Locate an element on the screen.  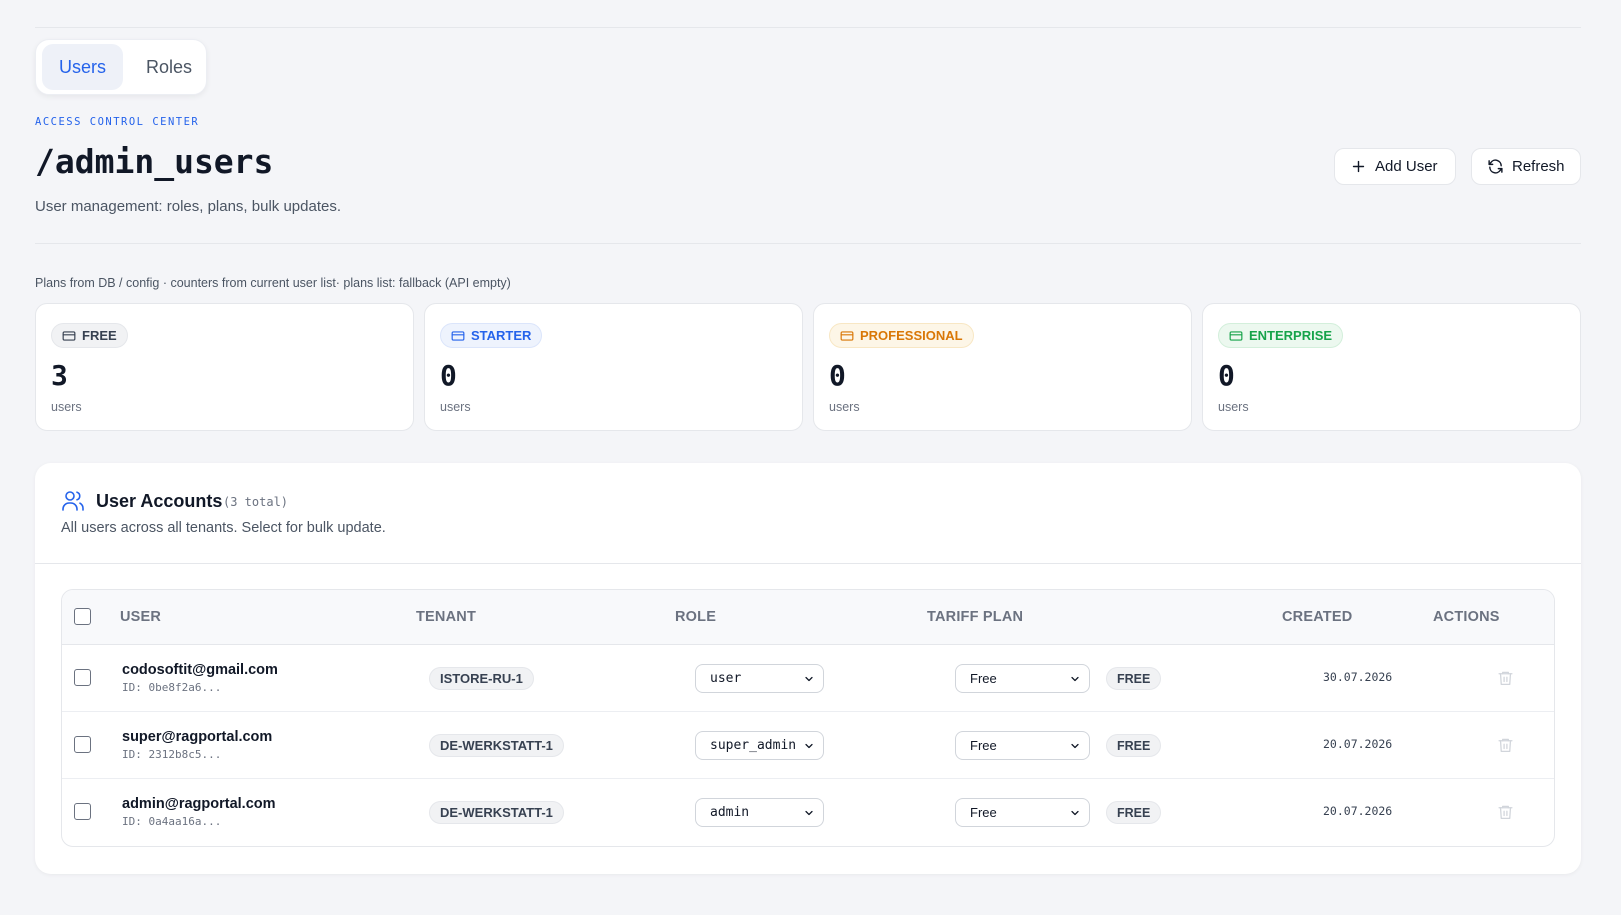
tab-bar: Users Roles is located at coordinates (121, 67).